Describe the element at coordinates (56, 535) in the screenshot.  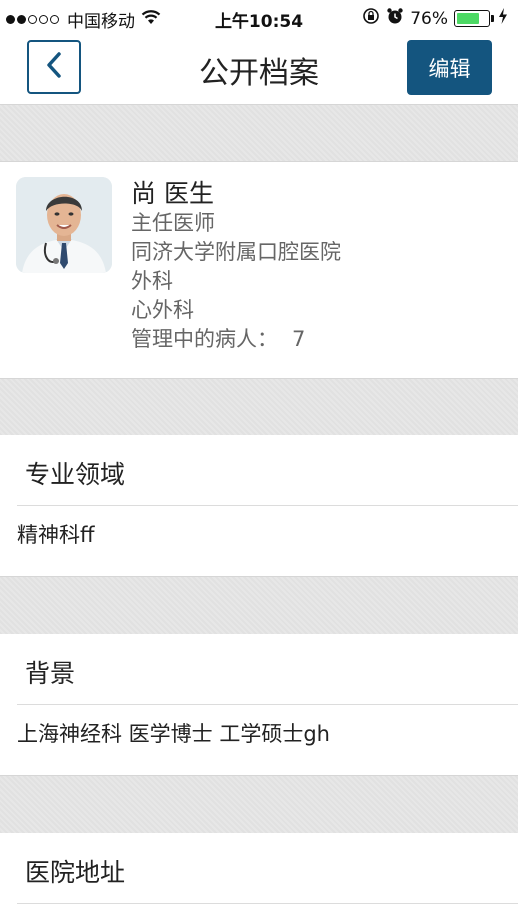
I see `section-body: 精神科ff` at that location.